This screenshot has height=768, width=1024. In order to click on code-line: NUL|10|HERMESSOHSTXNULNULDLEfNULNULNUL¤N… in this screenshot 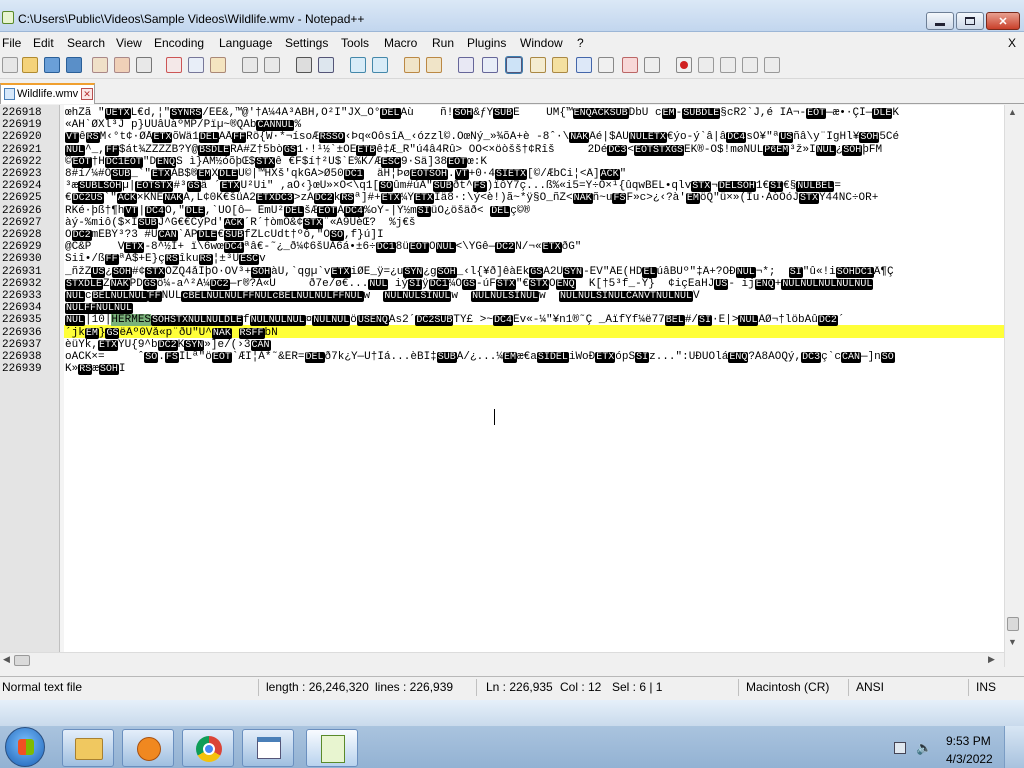, I will do `click(534, 320)`.